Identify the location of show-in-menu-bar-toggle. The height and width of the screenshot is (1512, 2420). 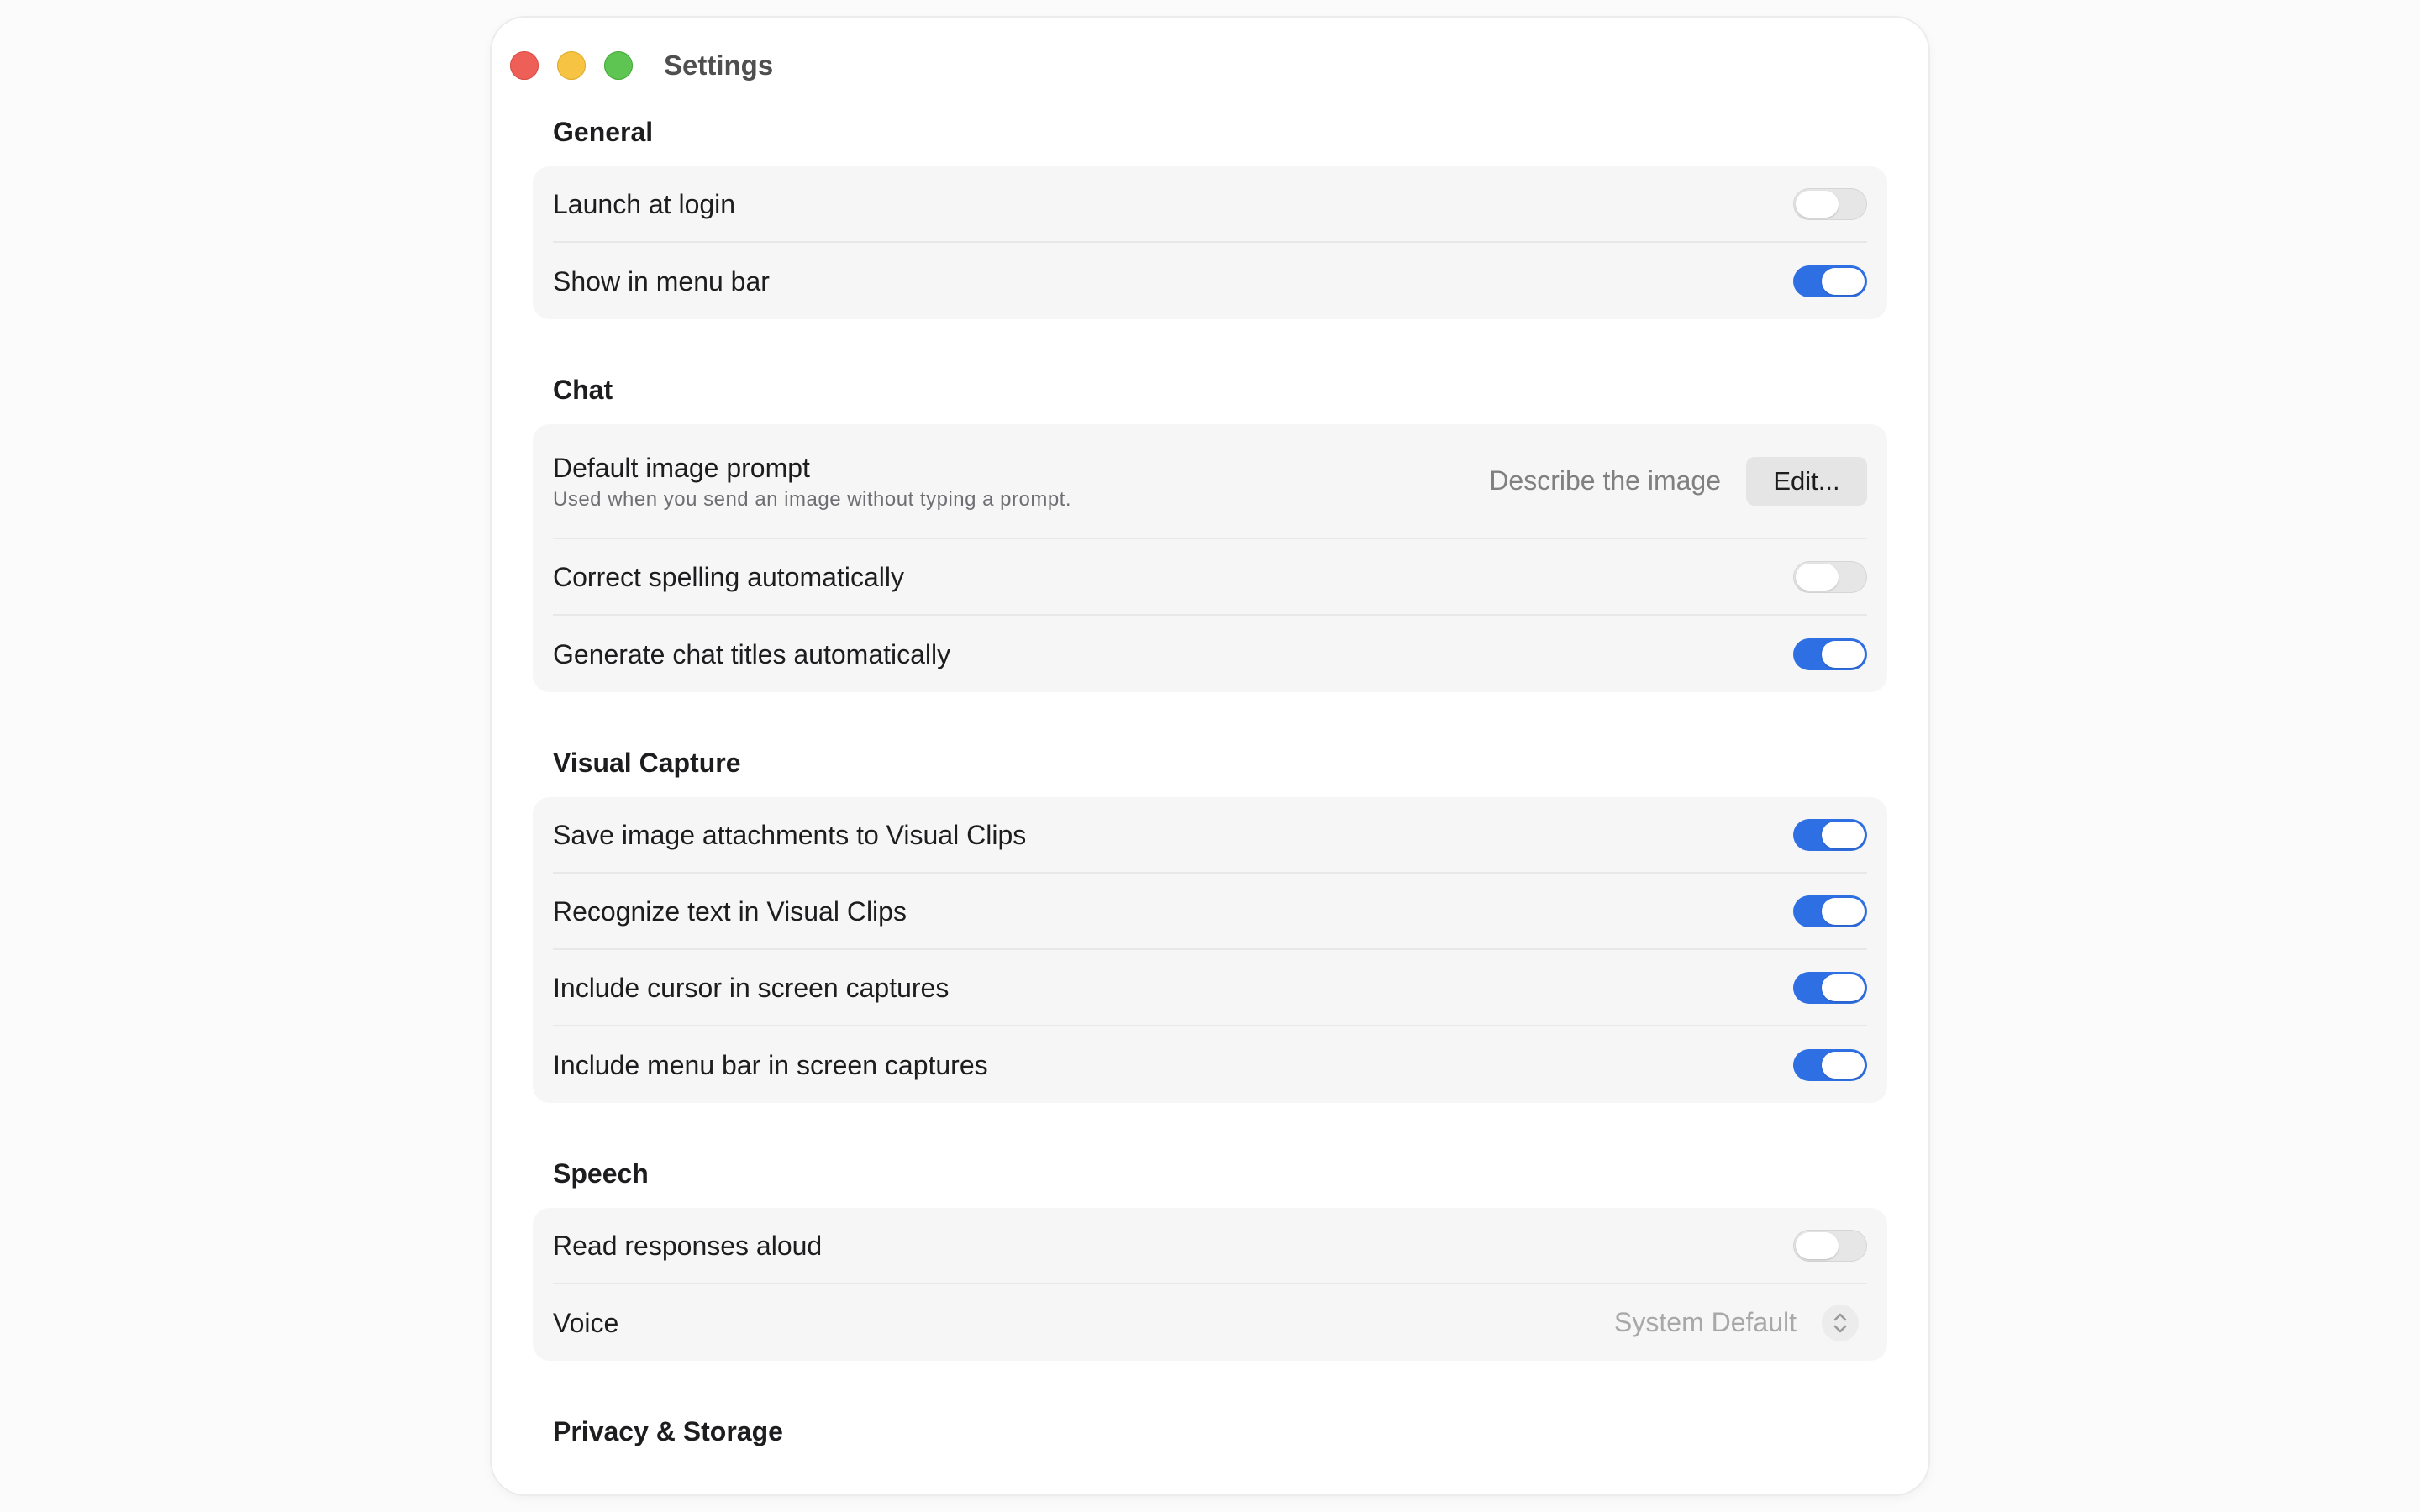
(1830, 281).